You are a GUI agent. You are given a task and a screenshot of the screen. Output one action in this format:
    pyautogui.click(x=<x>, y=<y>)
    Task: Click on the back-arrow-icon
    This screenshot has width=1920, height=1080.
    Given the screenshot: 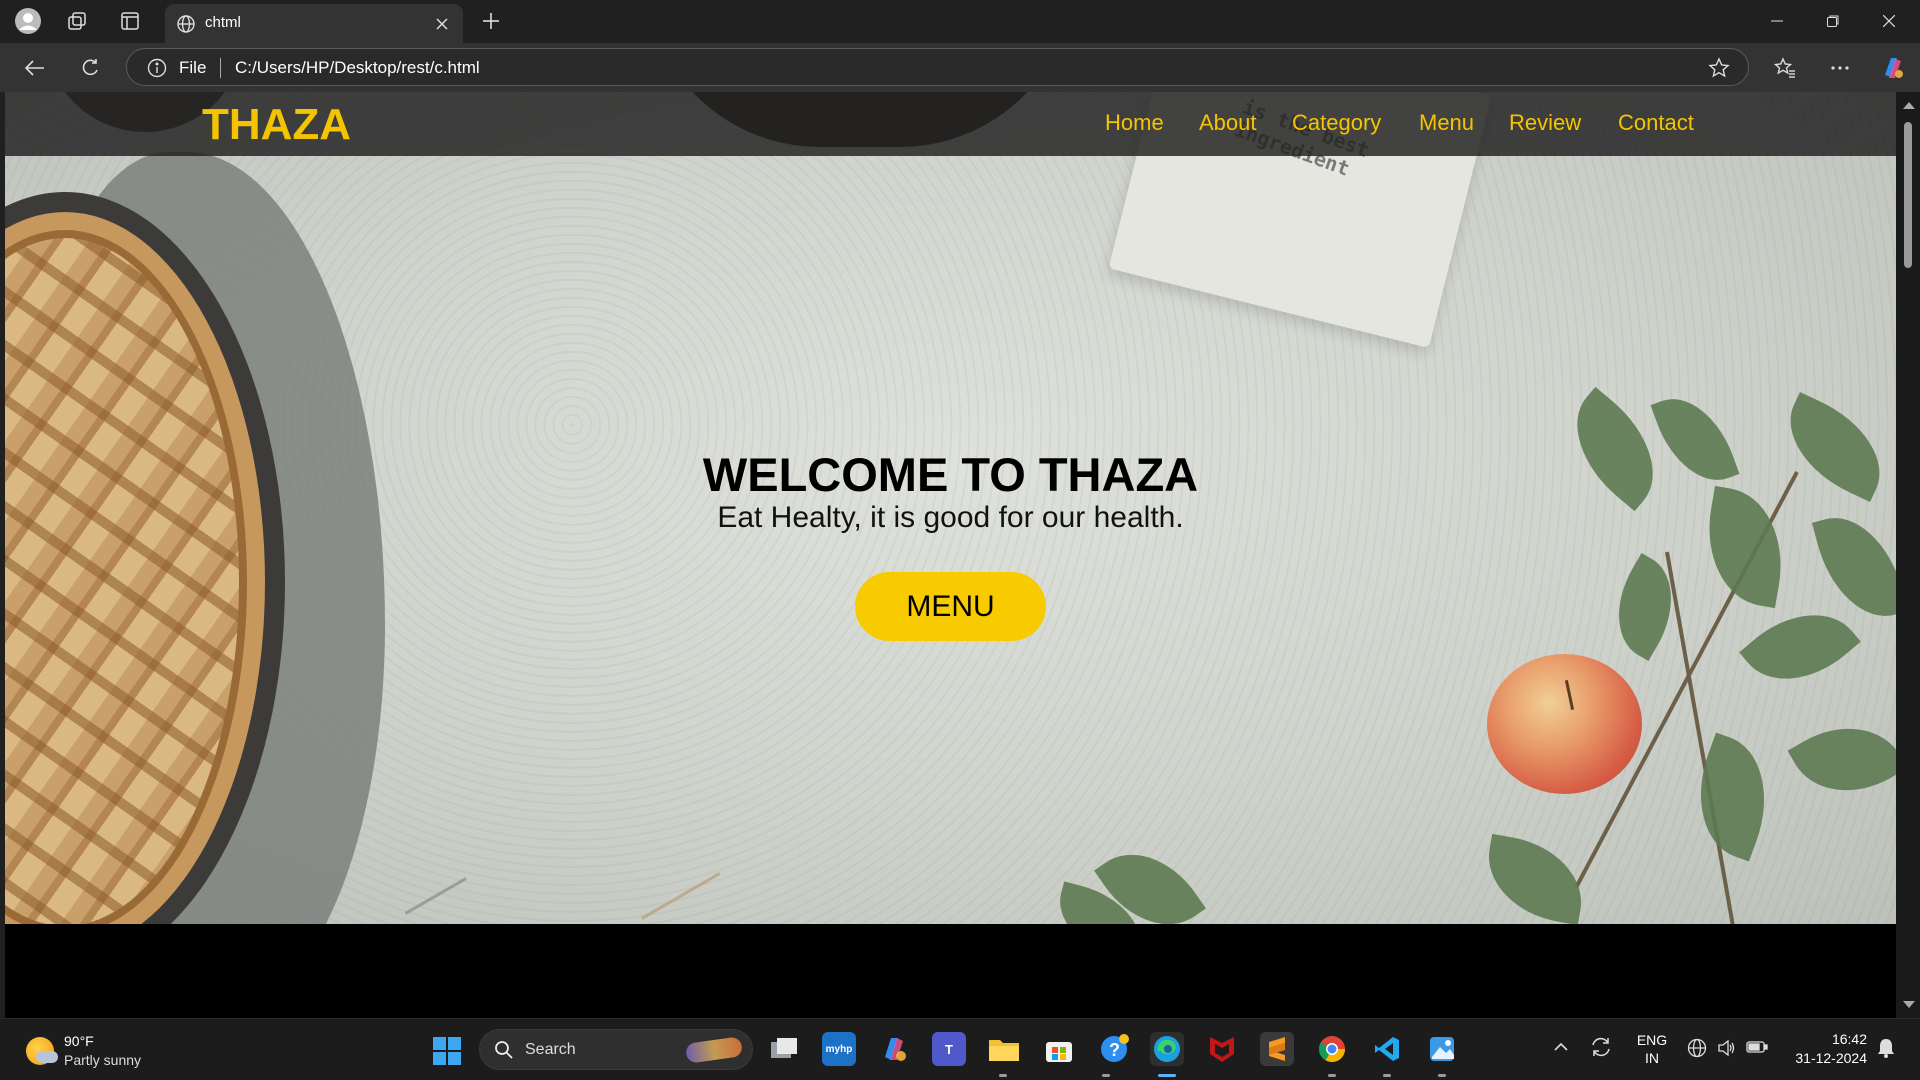 What is the action you would take?
    pyautogui.click(x=35, y=68)
    